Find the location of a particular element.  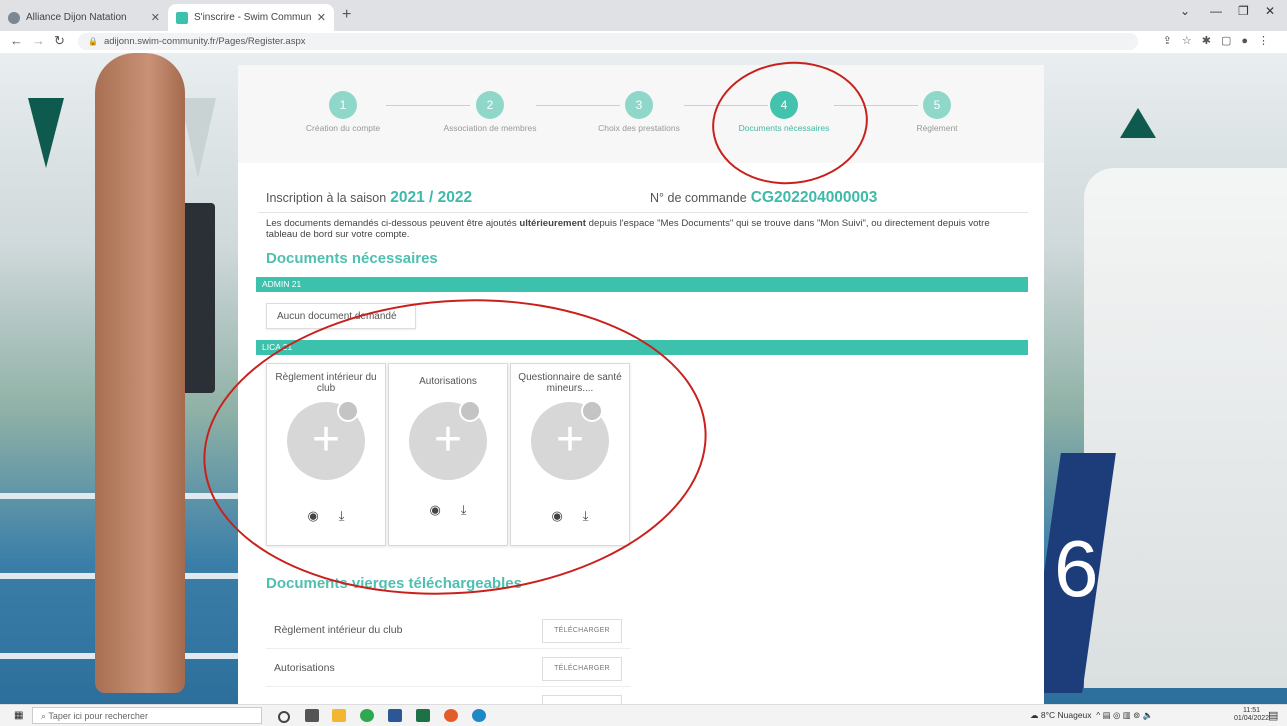

list-item is located at coordinates (448, 700).